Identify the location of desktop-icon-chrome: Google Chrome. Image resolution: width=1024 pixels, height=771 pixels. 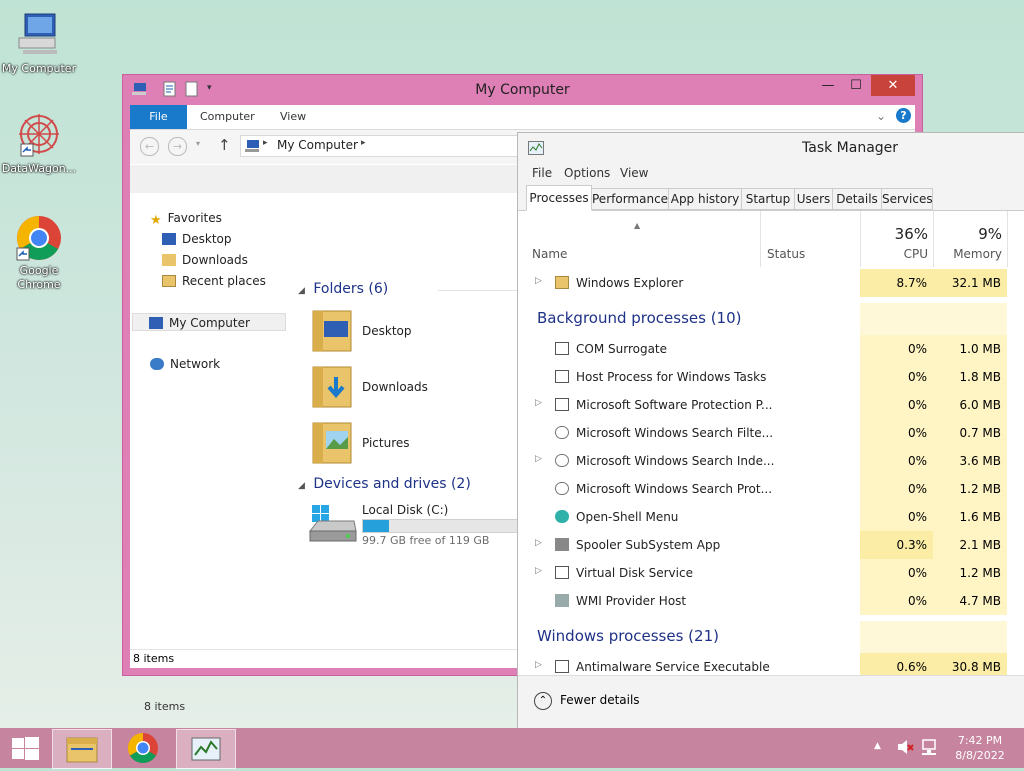
(39, 253).